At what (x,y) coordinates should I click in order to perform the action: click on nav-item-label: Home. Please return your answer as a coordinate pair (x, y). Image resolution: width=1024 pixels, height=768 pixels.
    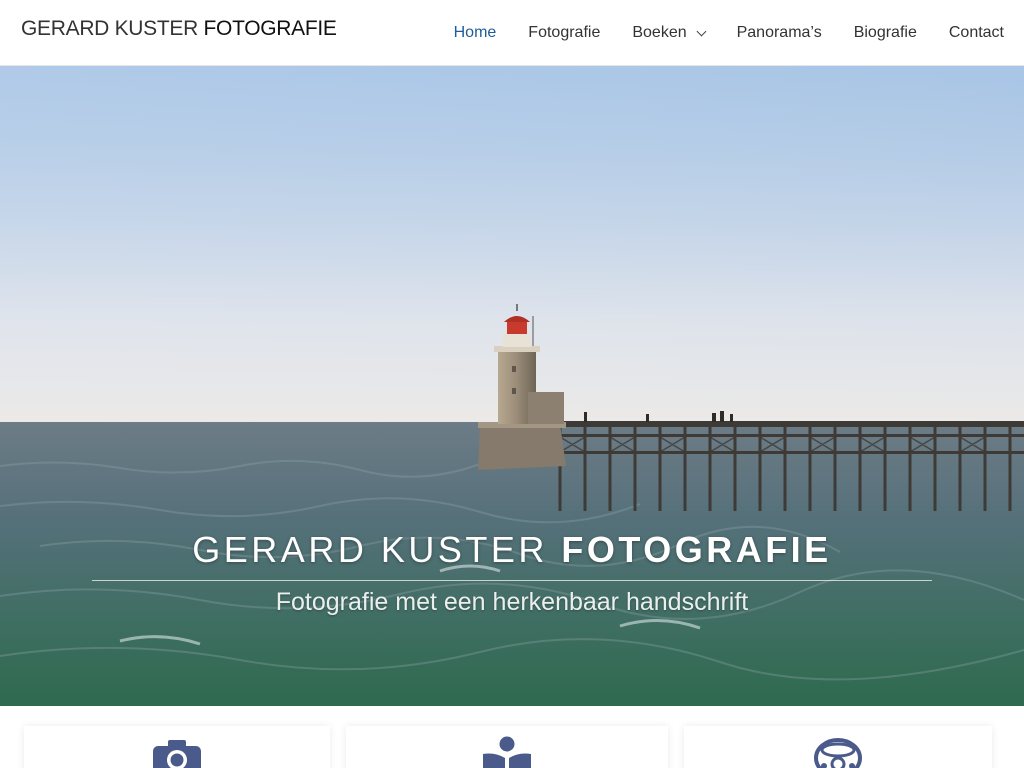
    Looking at the image, I should click on (475, 32).